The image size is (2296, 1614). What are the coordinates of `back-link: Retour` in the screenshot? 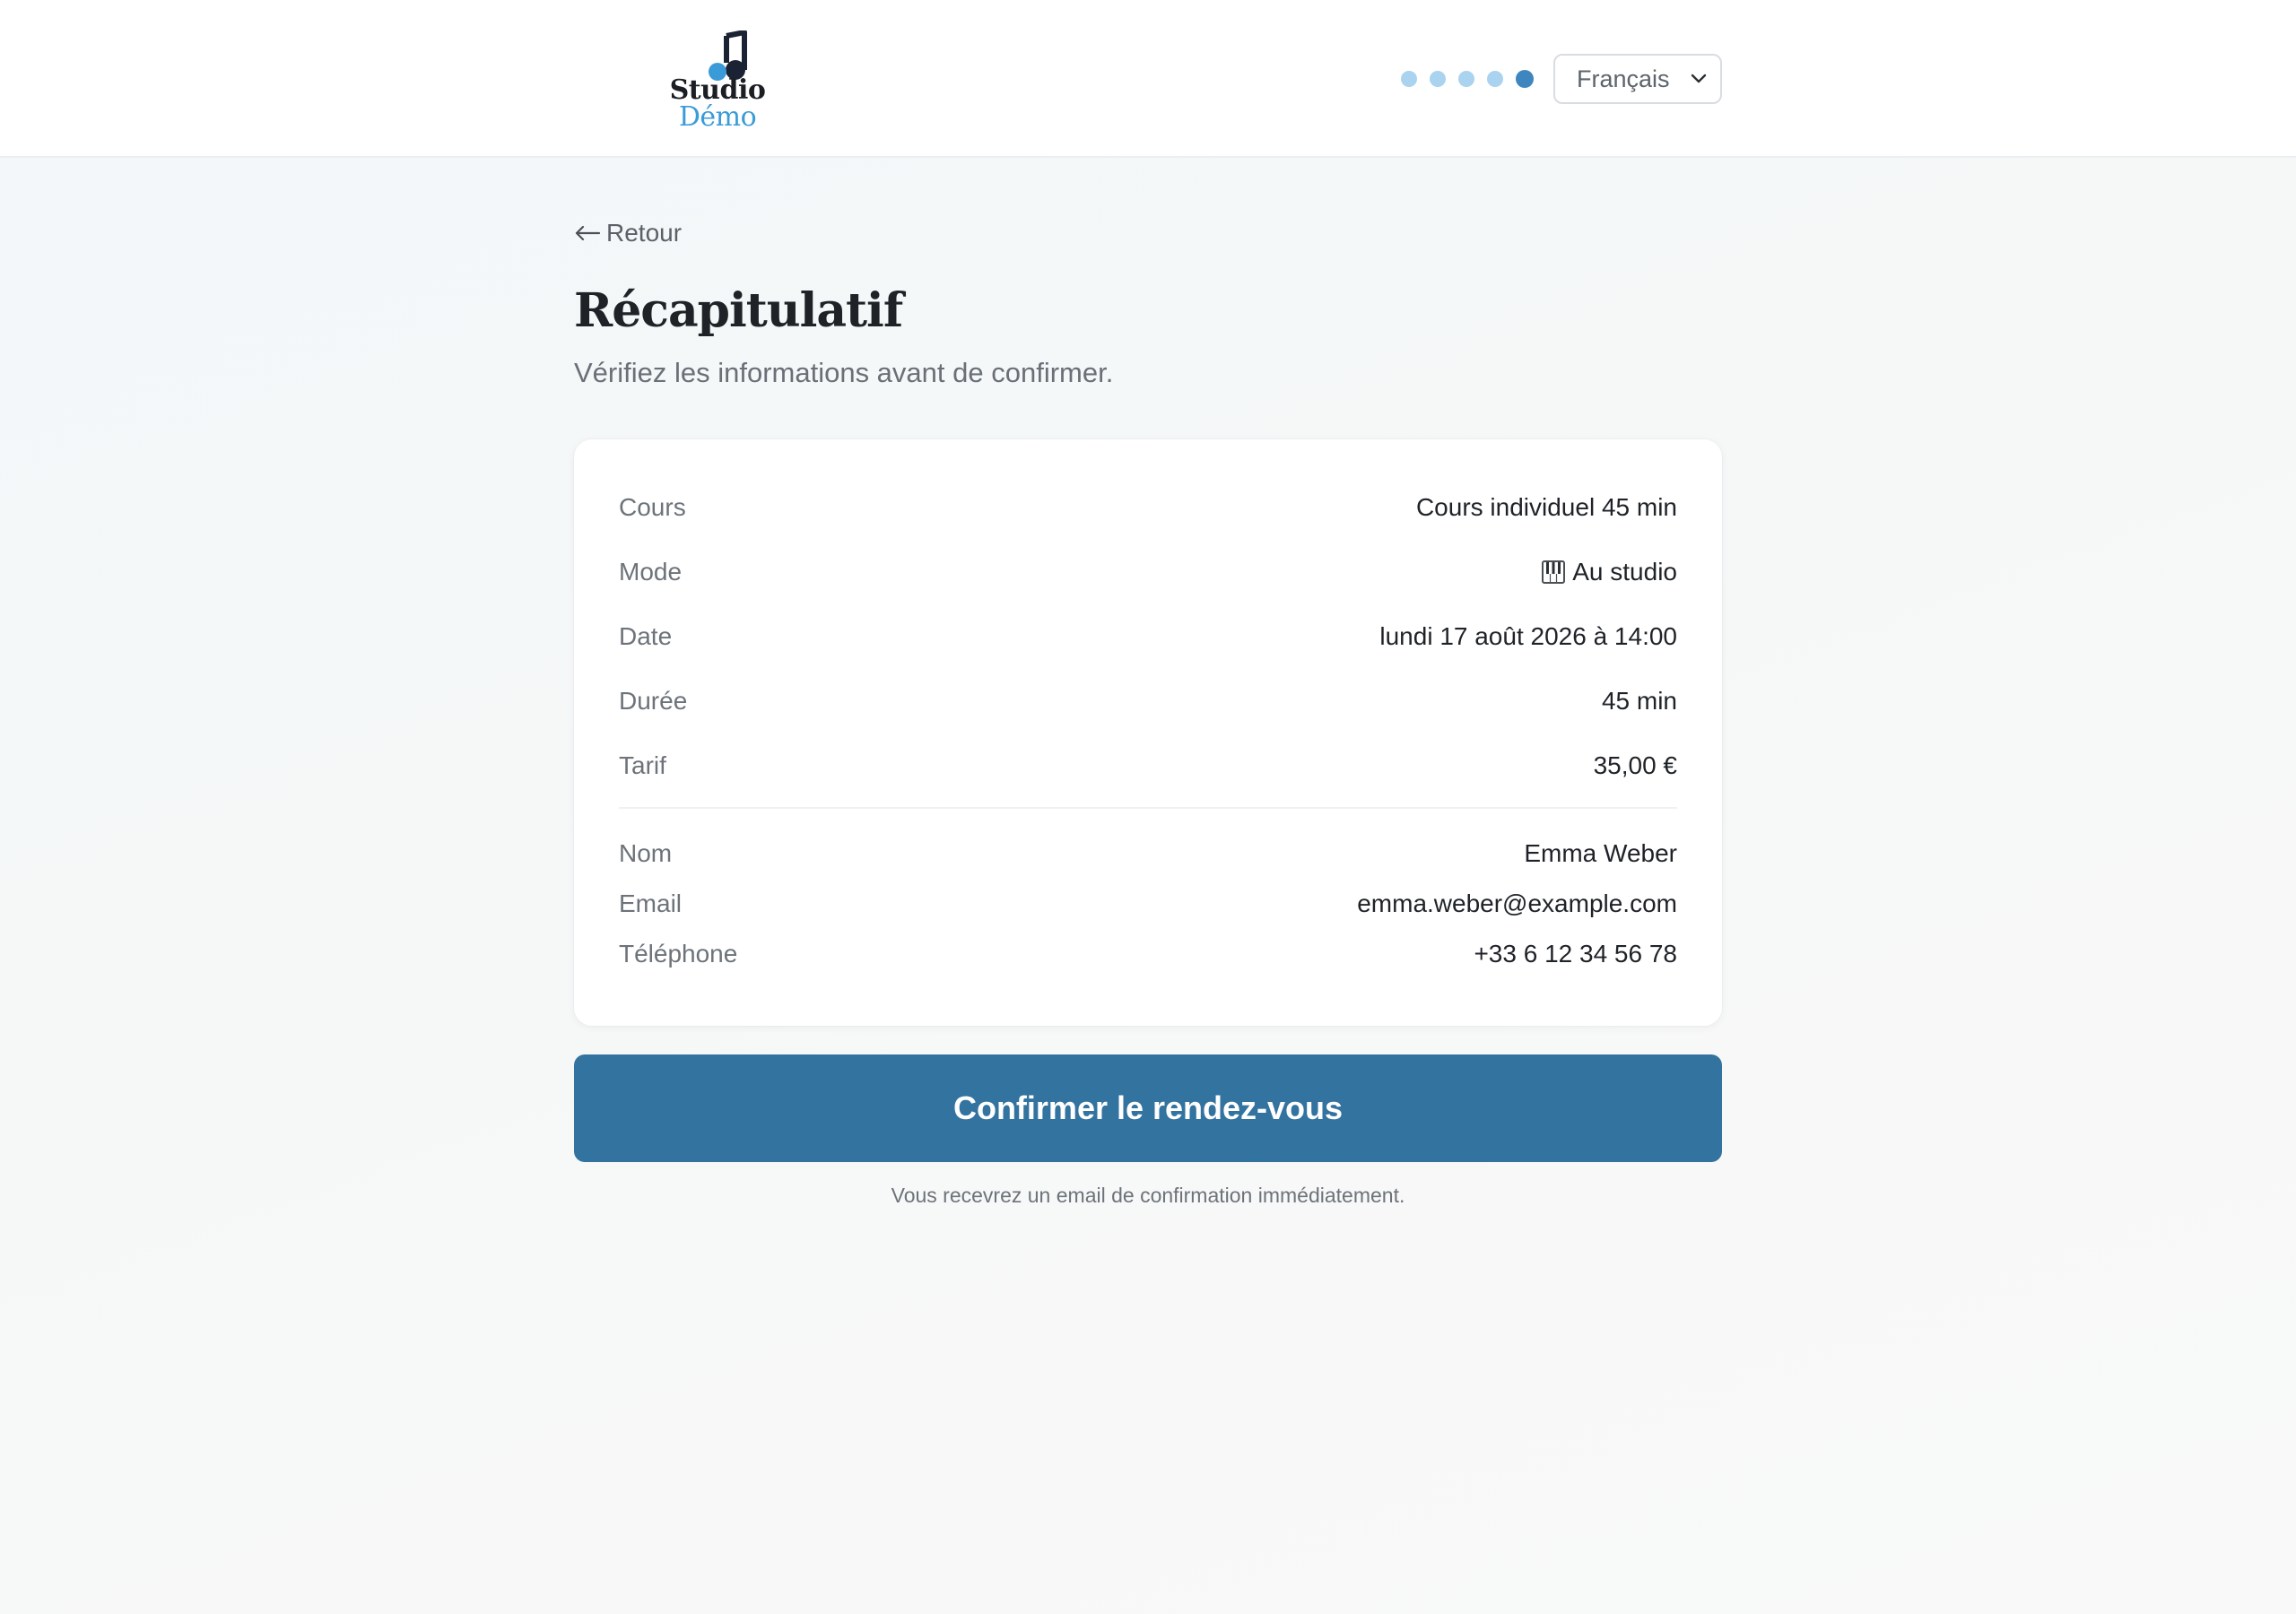 It's located at (628, 233).